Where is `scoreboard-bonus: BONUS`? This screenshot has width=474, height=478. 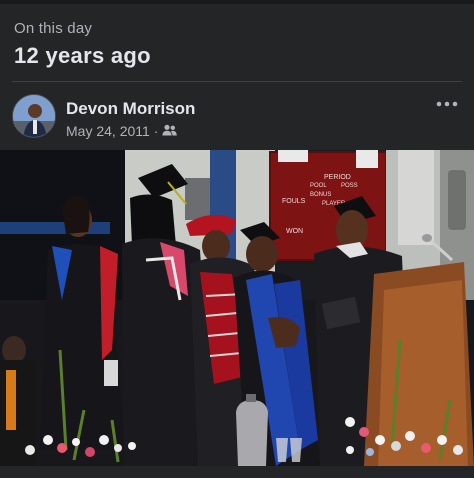
scoreboard-bonus: BONUS is located at coordinates (320, 195).